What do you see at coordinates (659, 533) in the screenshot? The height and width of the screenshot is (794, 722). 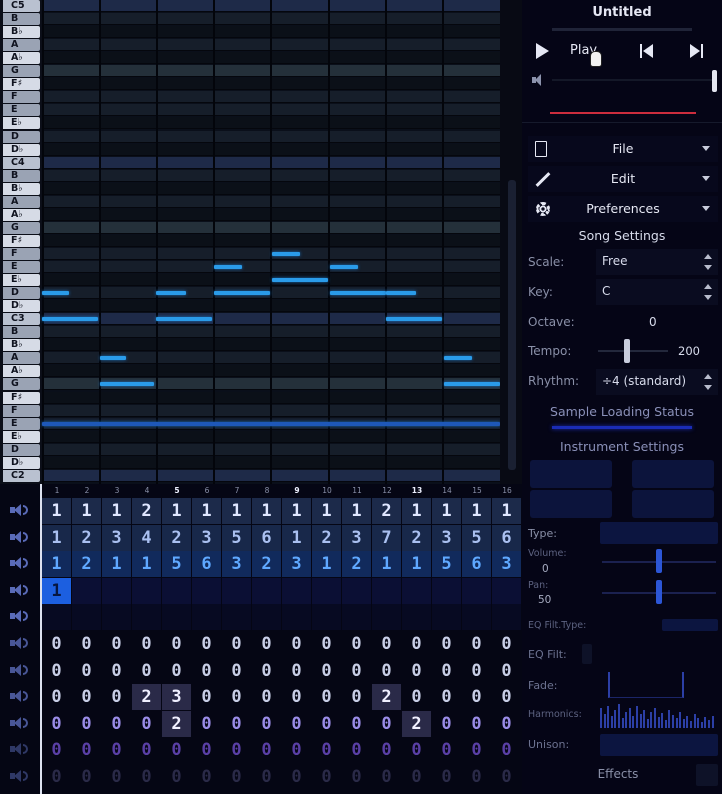 I see `type-select` at bounding box center [659, 533].